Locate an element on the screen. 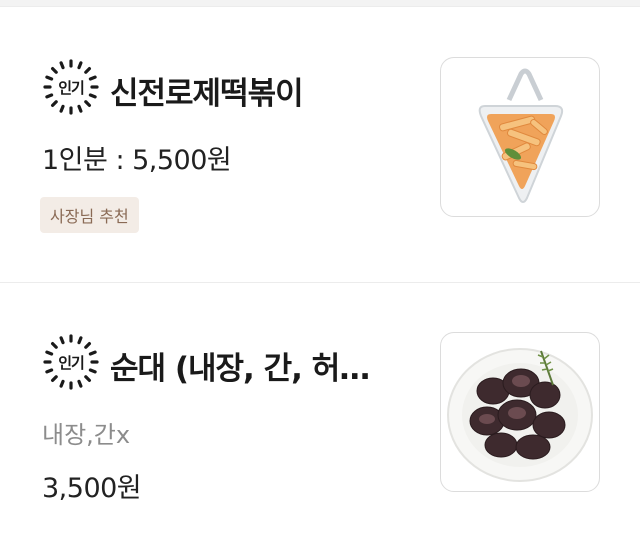 The height and width of the screenshot is (550, 640). sundae-photo-icon is located at coordinates (520, 415).